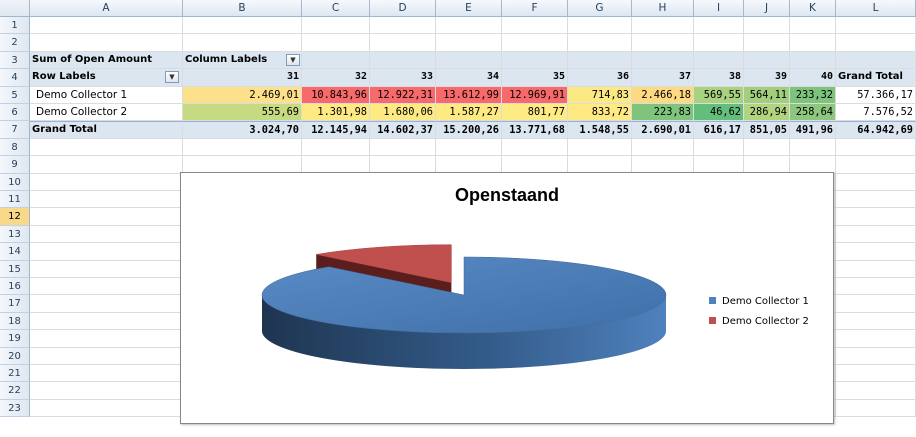  Describe the element at coordinates (106, 391) in the screenshot. I see `cell-a22` at that location.